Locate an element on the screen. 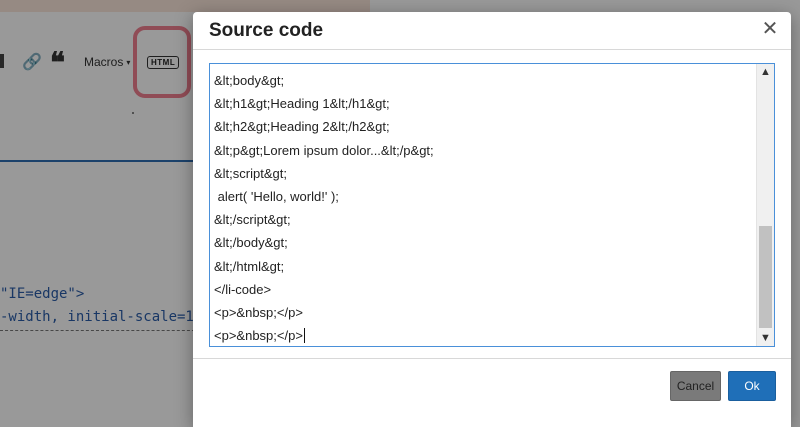 This screenshot has height=427, width=800. dialog-header: Source code ✕ is located at coordinates (492, 31).